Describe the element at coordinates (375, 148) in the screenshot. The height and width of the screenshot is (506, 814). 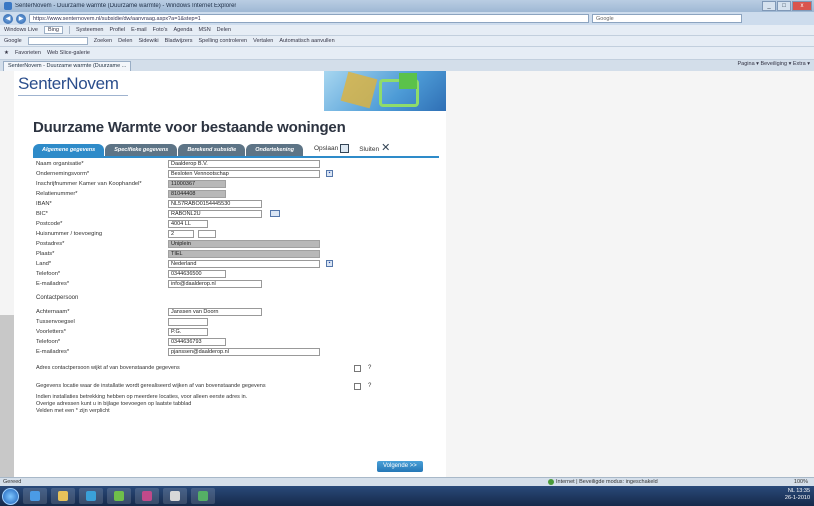
I see `close-form-button: Sluiten ✕` at that location.